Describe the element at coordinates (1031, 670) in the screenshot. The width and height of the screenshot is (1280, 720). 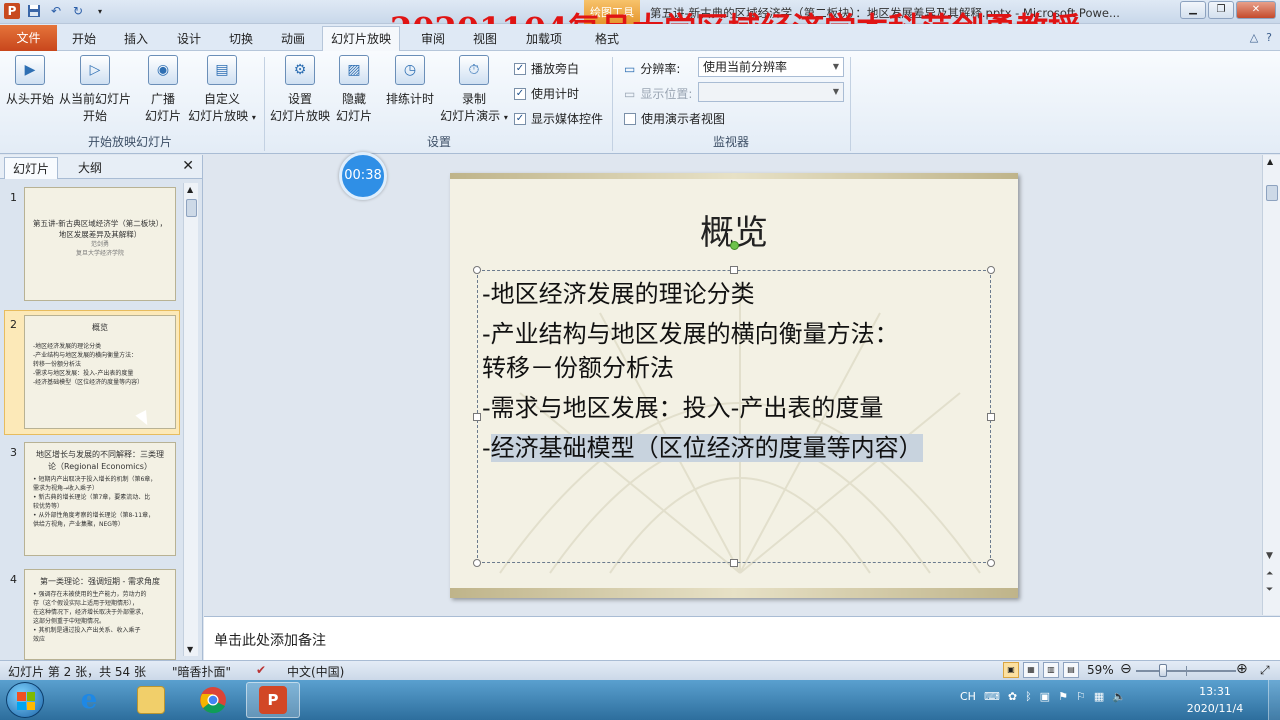
I see `slide-sorter-view-icon: ▦` at that location.